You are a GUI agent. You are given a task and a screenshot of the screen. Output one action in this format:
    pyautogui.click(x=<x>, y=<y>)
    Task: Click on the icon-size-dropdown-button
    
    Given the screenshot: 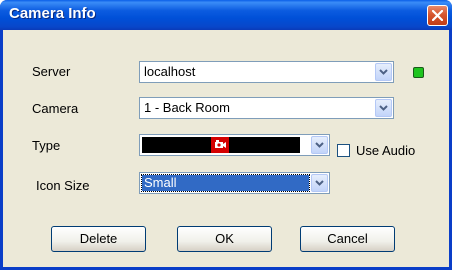 What is the action you would take?
    pyautogui.click(x=319, y=183)
    